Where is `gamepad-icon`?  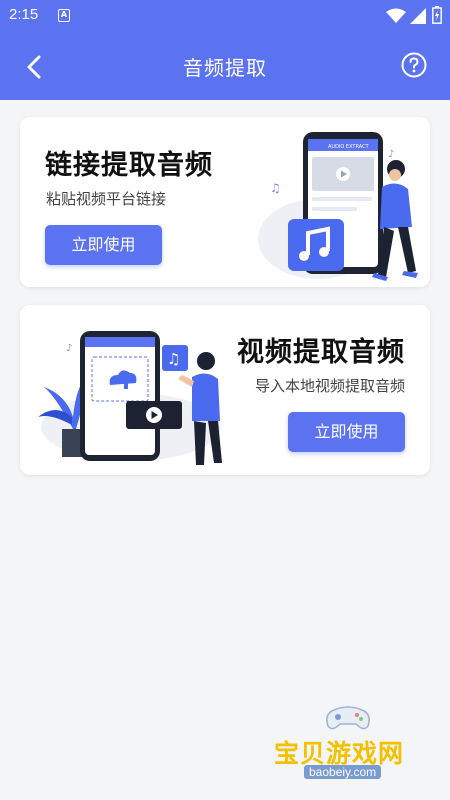 gamepad-icon is located at coordinates (348, 718).